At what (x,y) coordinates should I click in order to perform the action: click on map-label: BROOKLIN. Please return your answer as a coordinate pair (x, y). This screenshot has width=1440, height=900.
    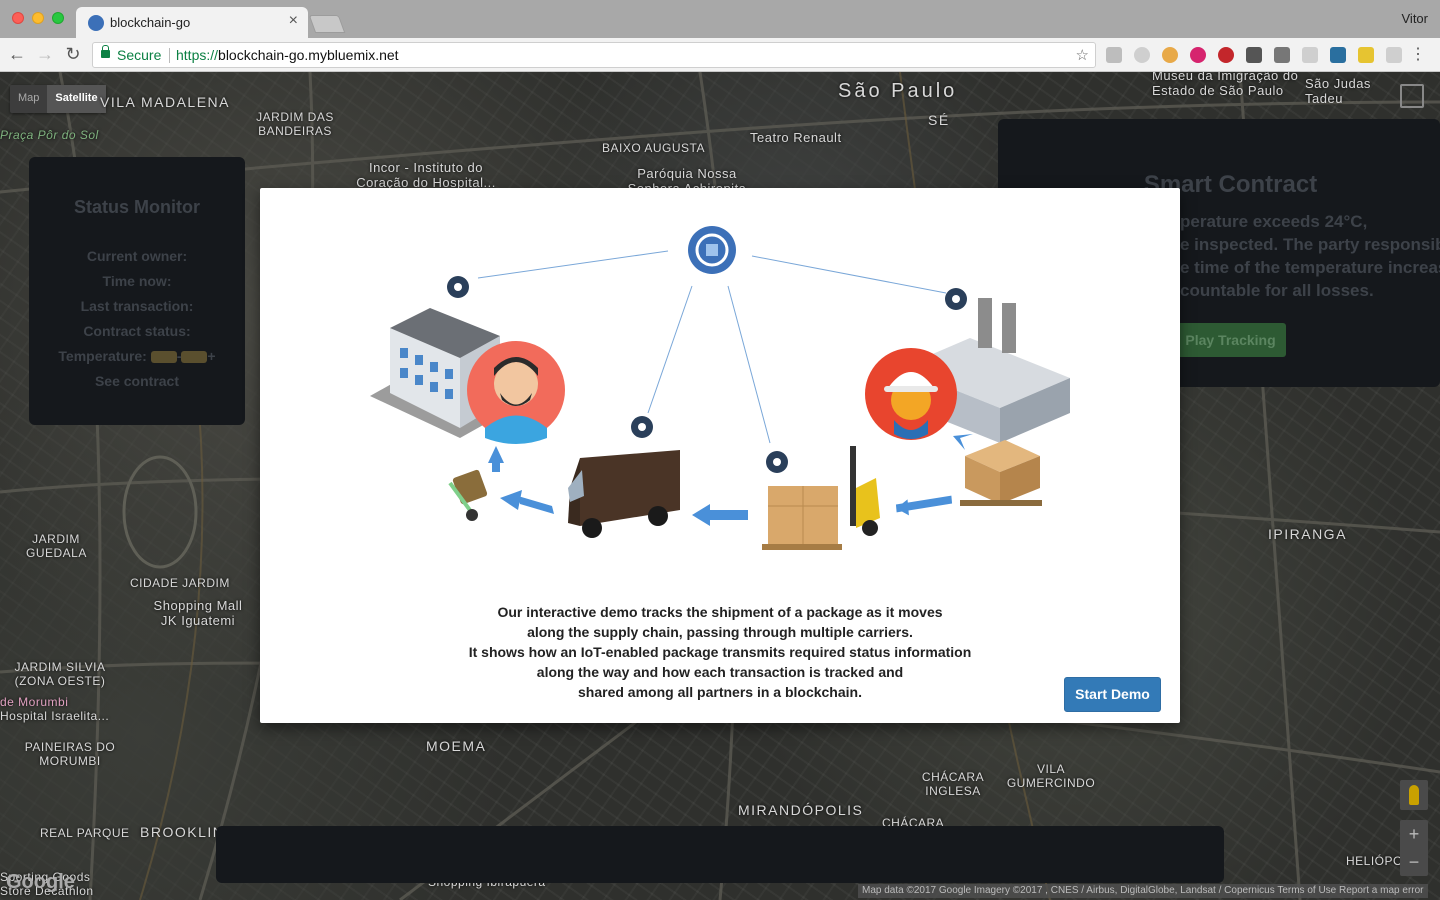
    Looking at the image, I should click on (182, 832).